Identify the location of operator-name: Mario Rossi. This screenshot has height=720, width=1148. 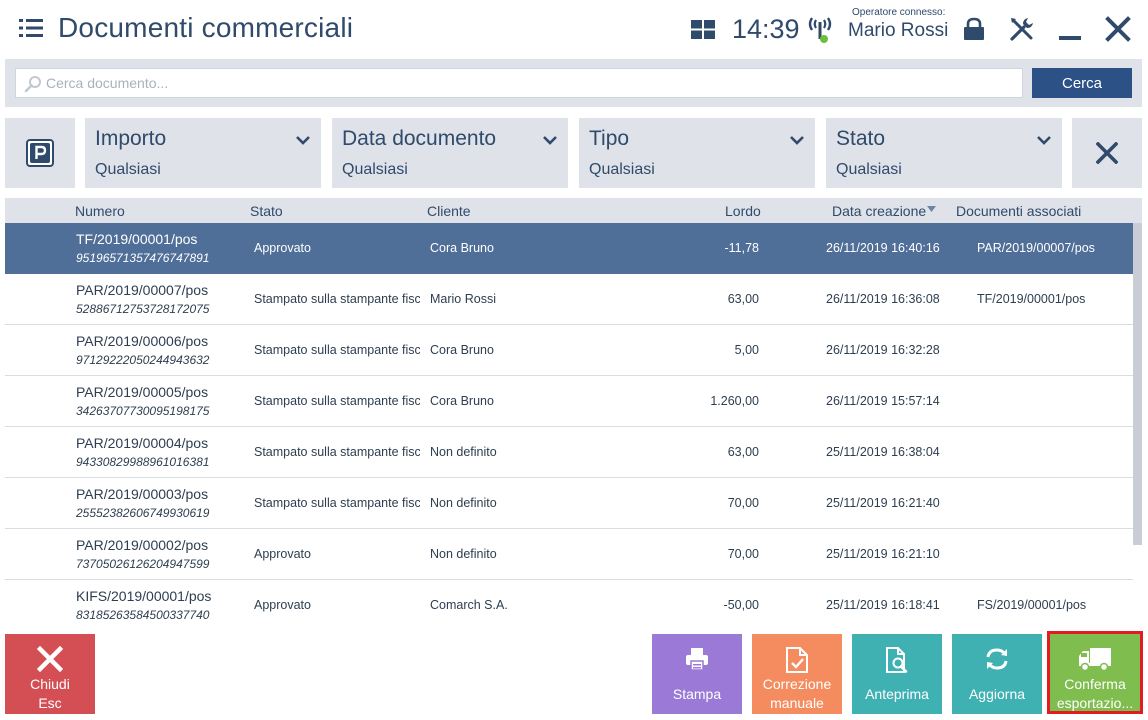
(898, 30).